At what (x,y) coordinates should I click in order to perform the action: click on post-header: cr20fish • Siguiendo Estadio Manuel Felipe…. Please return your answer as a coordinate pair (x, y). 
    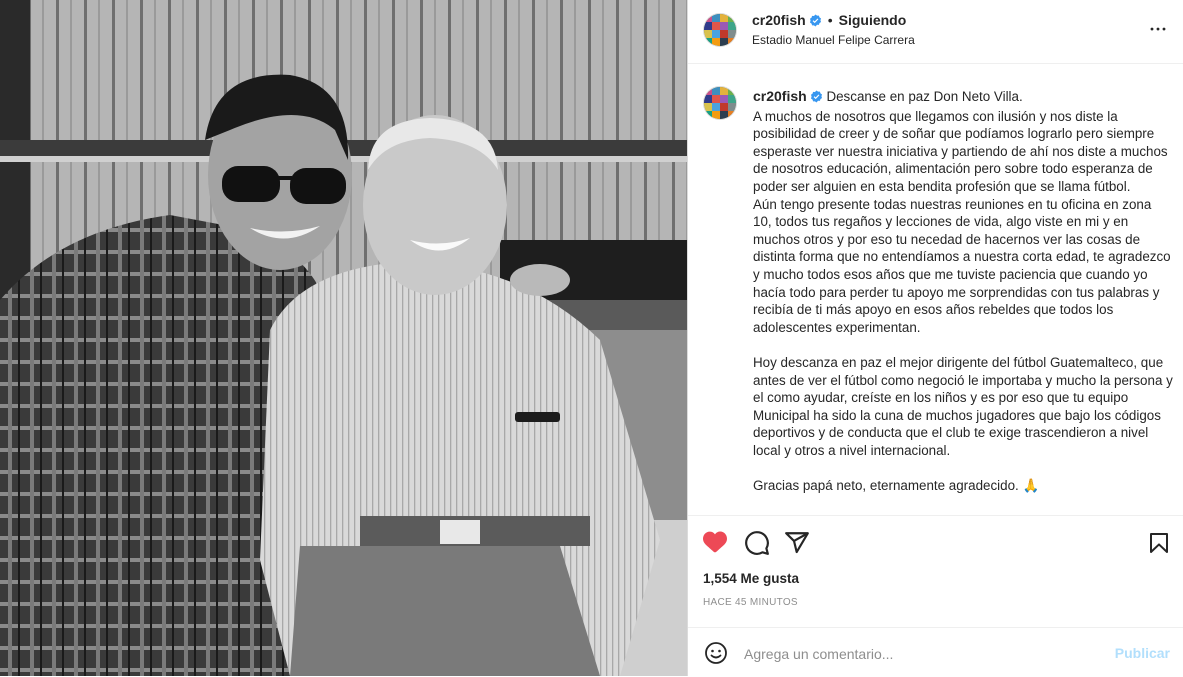
    Looking at the image, I should click on (935, 32).